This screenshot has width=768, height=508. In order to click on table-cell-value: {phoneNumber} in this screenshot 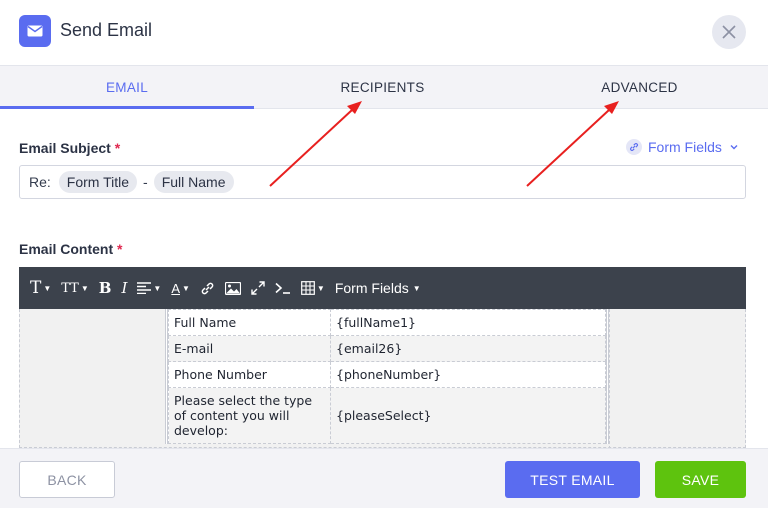, I will do `click(468, 374)`.